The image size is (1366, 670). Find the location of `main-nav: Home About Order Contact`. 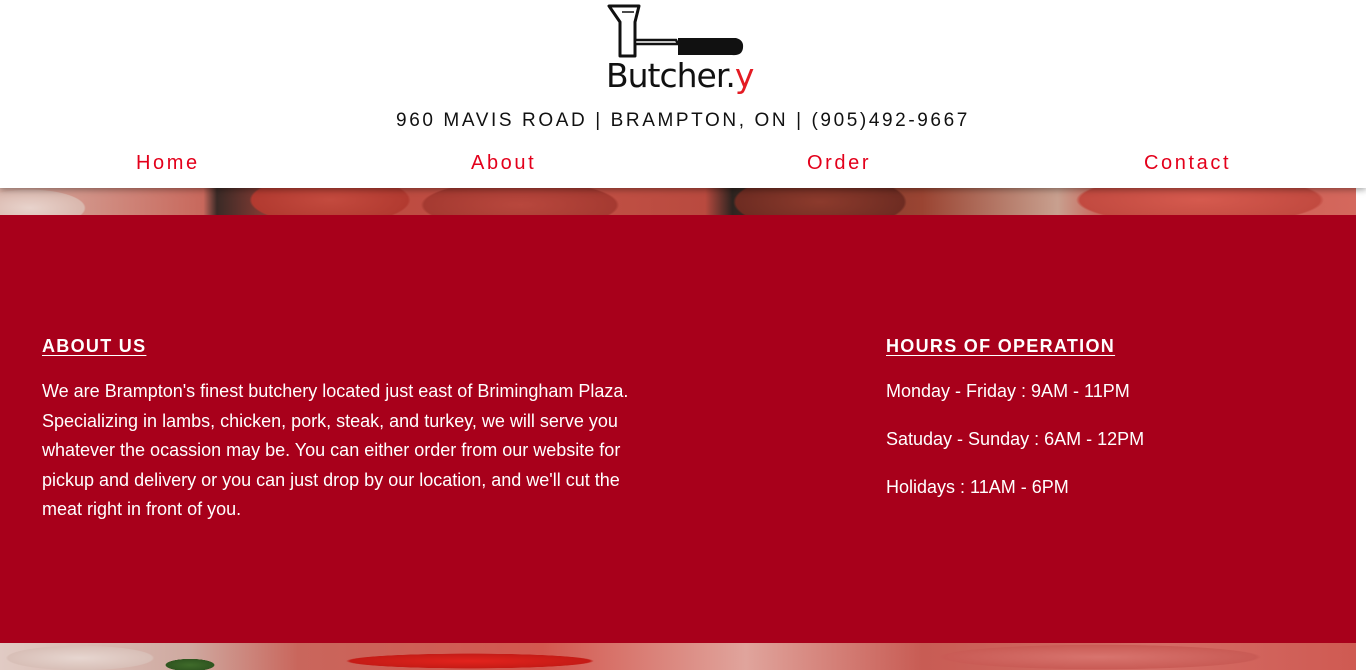

main-nav: Home About Order Contact is located at coordinates (683, 166).